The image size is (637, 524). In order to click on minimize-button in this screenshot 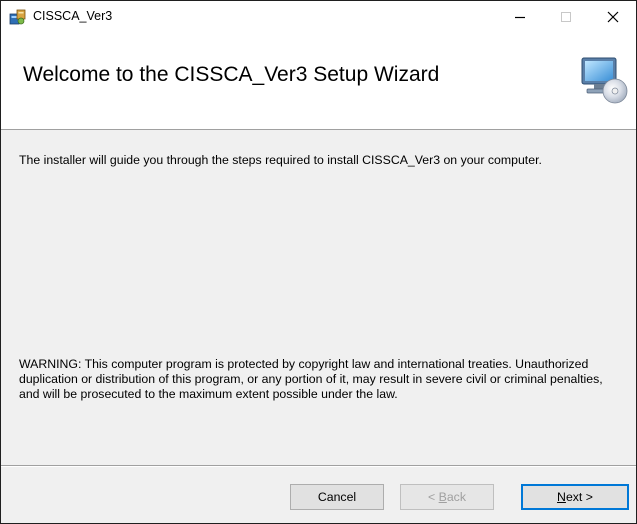, I will do `click(520, 17)`.